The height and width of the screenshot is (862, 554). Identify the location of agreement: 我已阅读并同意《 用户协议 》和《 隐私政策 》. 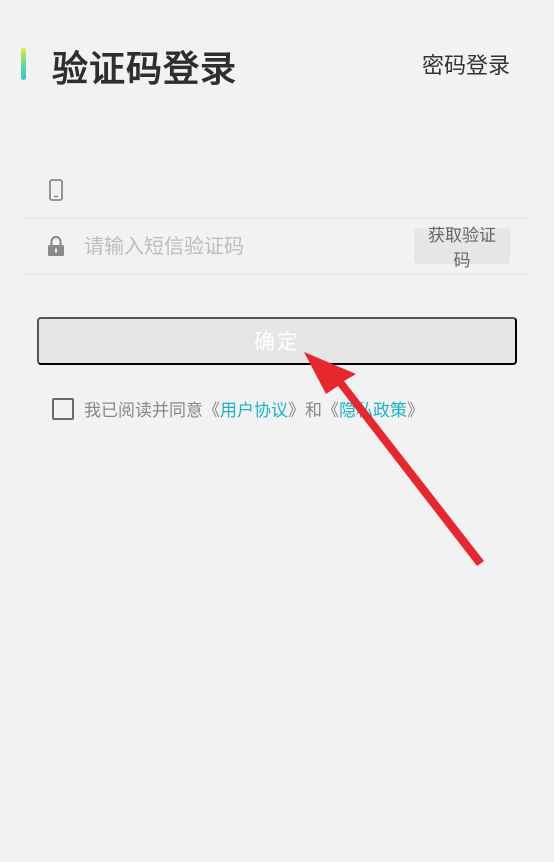
(238, 408).